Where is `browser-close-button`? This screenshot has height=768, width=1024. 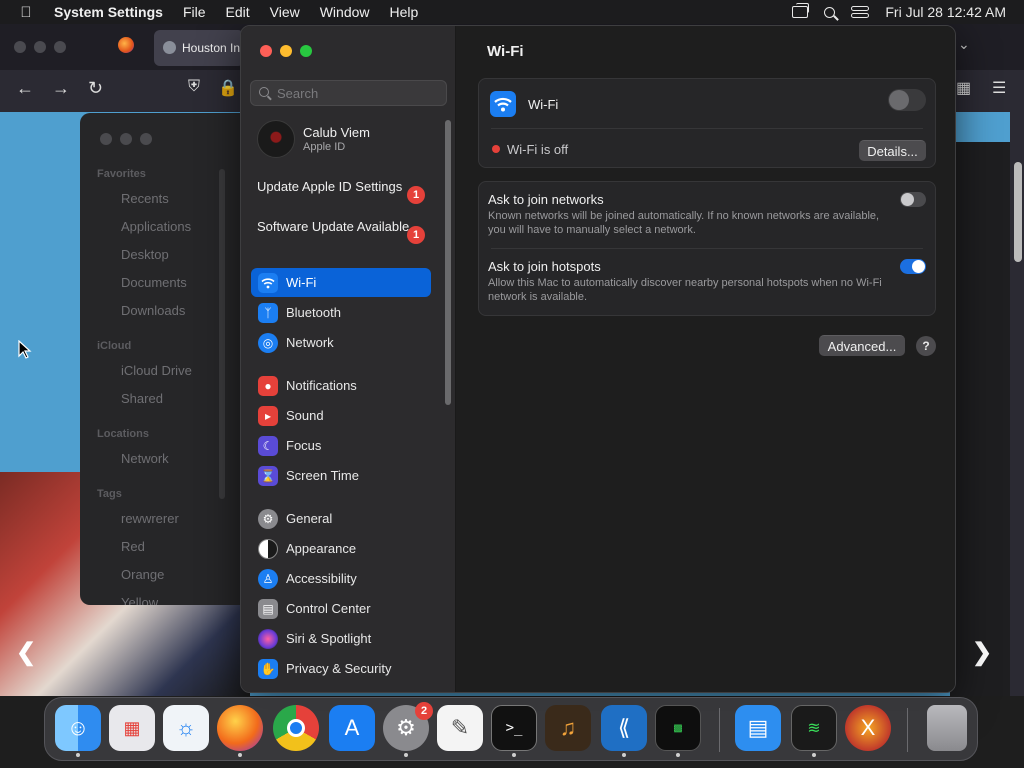
browser-close-button is located at coordinates (20, 47).